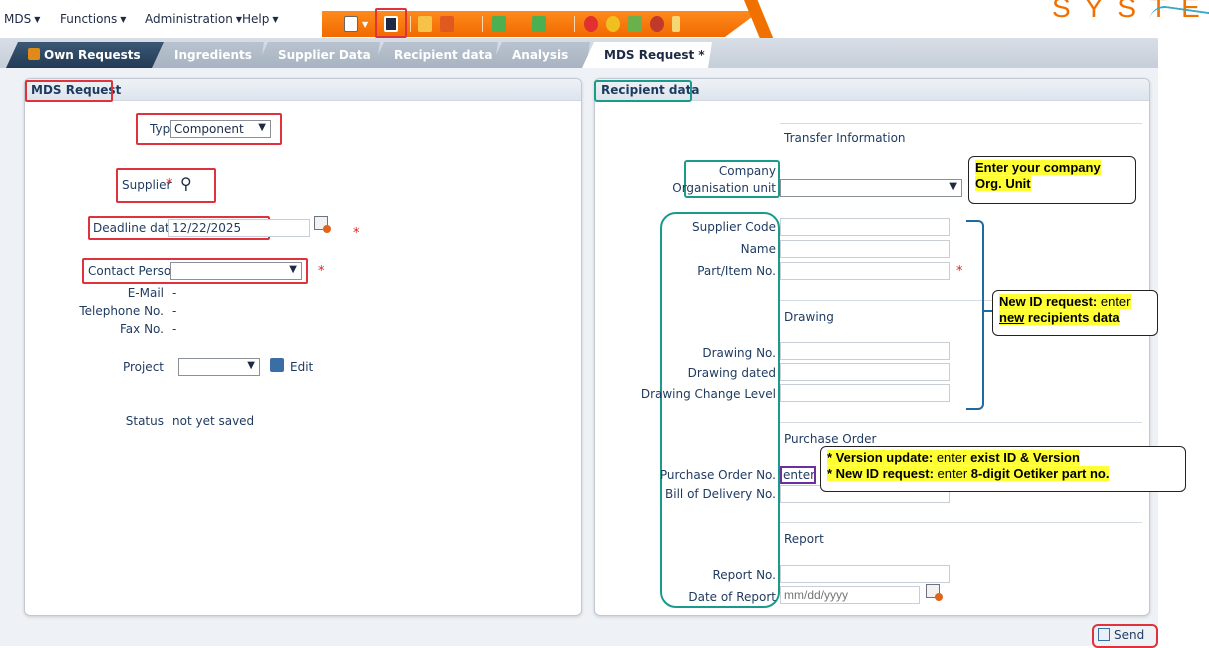  Describe the element at coordinates (654, 55) in the screenshot. I see `tab-mds-request-label: MDS Request *` at that location.